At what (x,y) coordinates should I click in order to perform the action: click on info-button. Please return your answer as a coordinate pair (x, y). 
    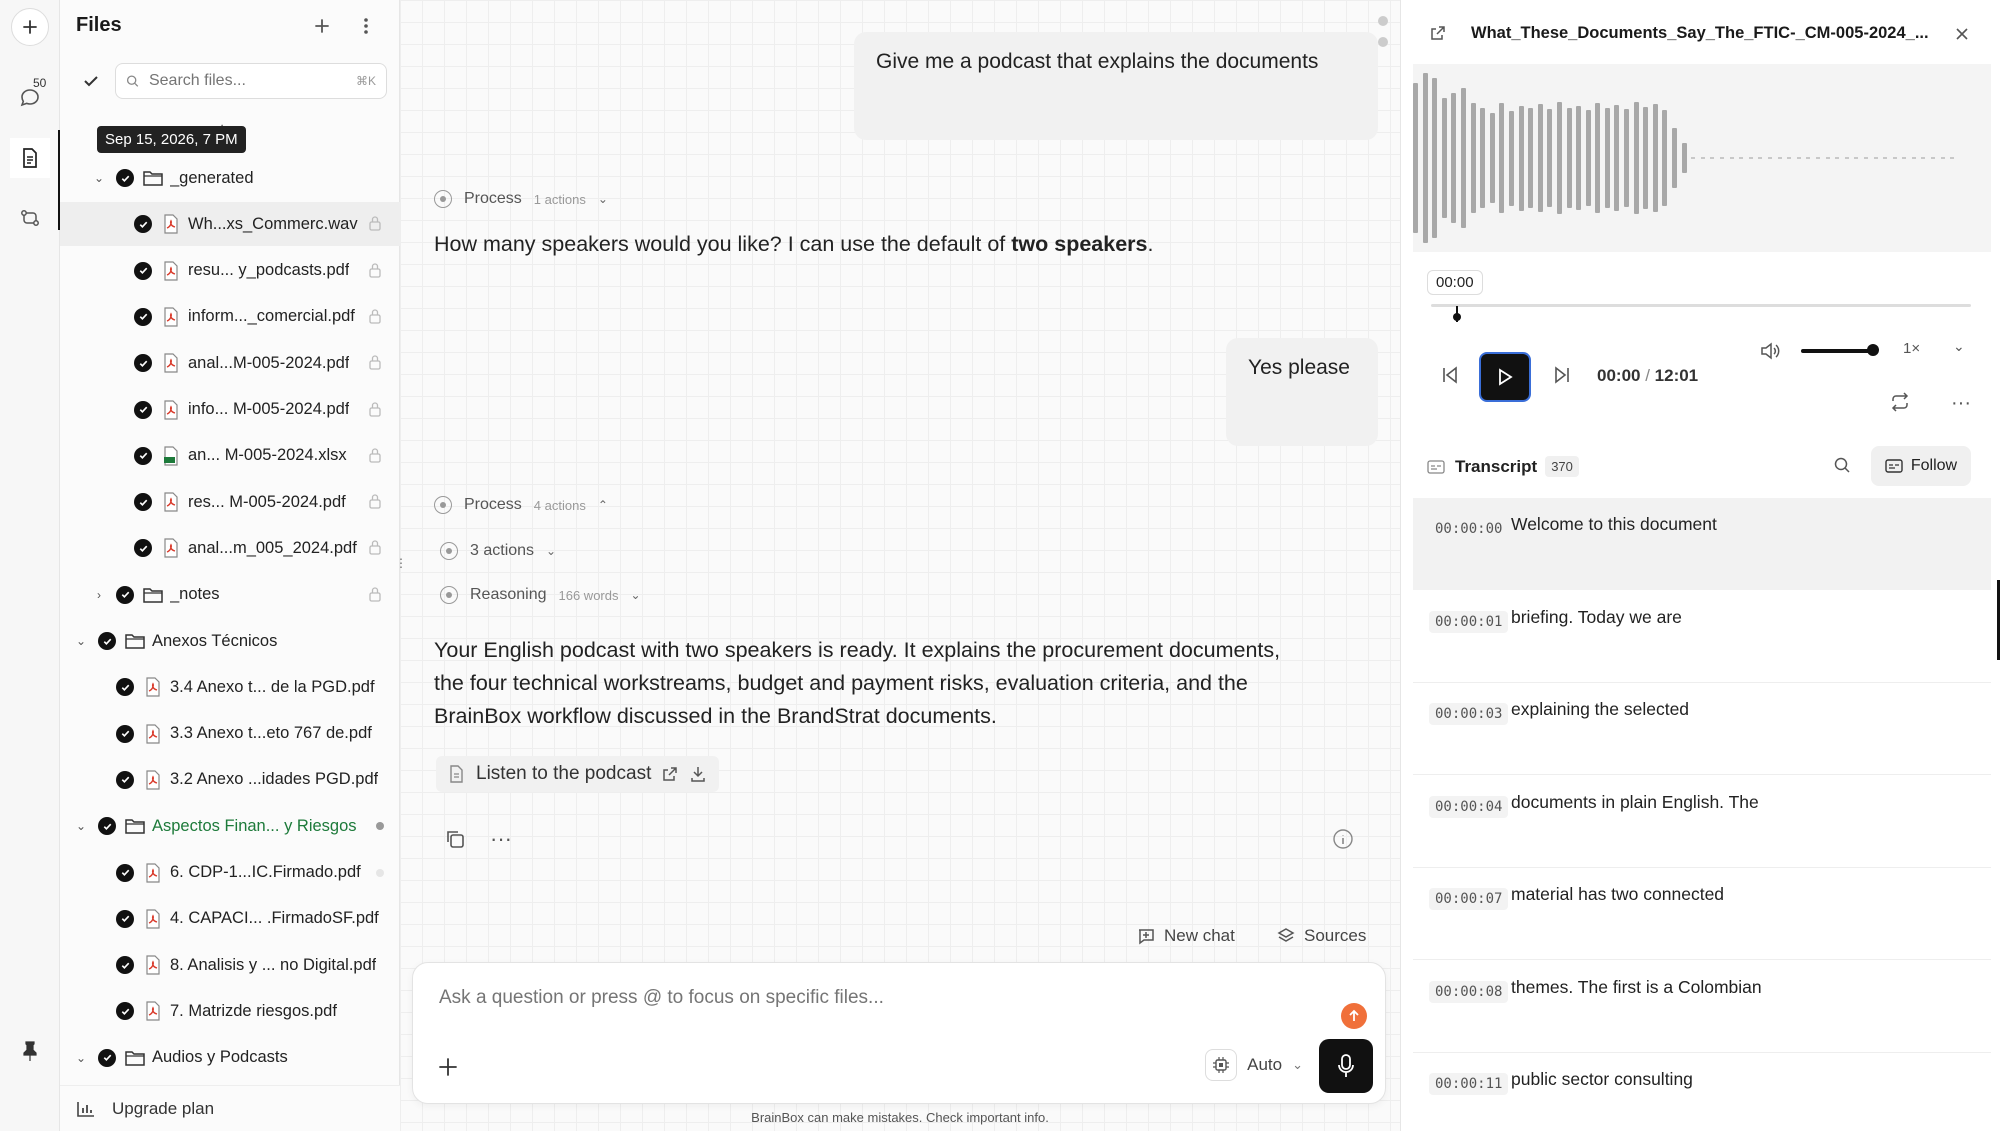
    Looking at the image, I should click on (1343, 841).